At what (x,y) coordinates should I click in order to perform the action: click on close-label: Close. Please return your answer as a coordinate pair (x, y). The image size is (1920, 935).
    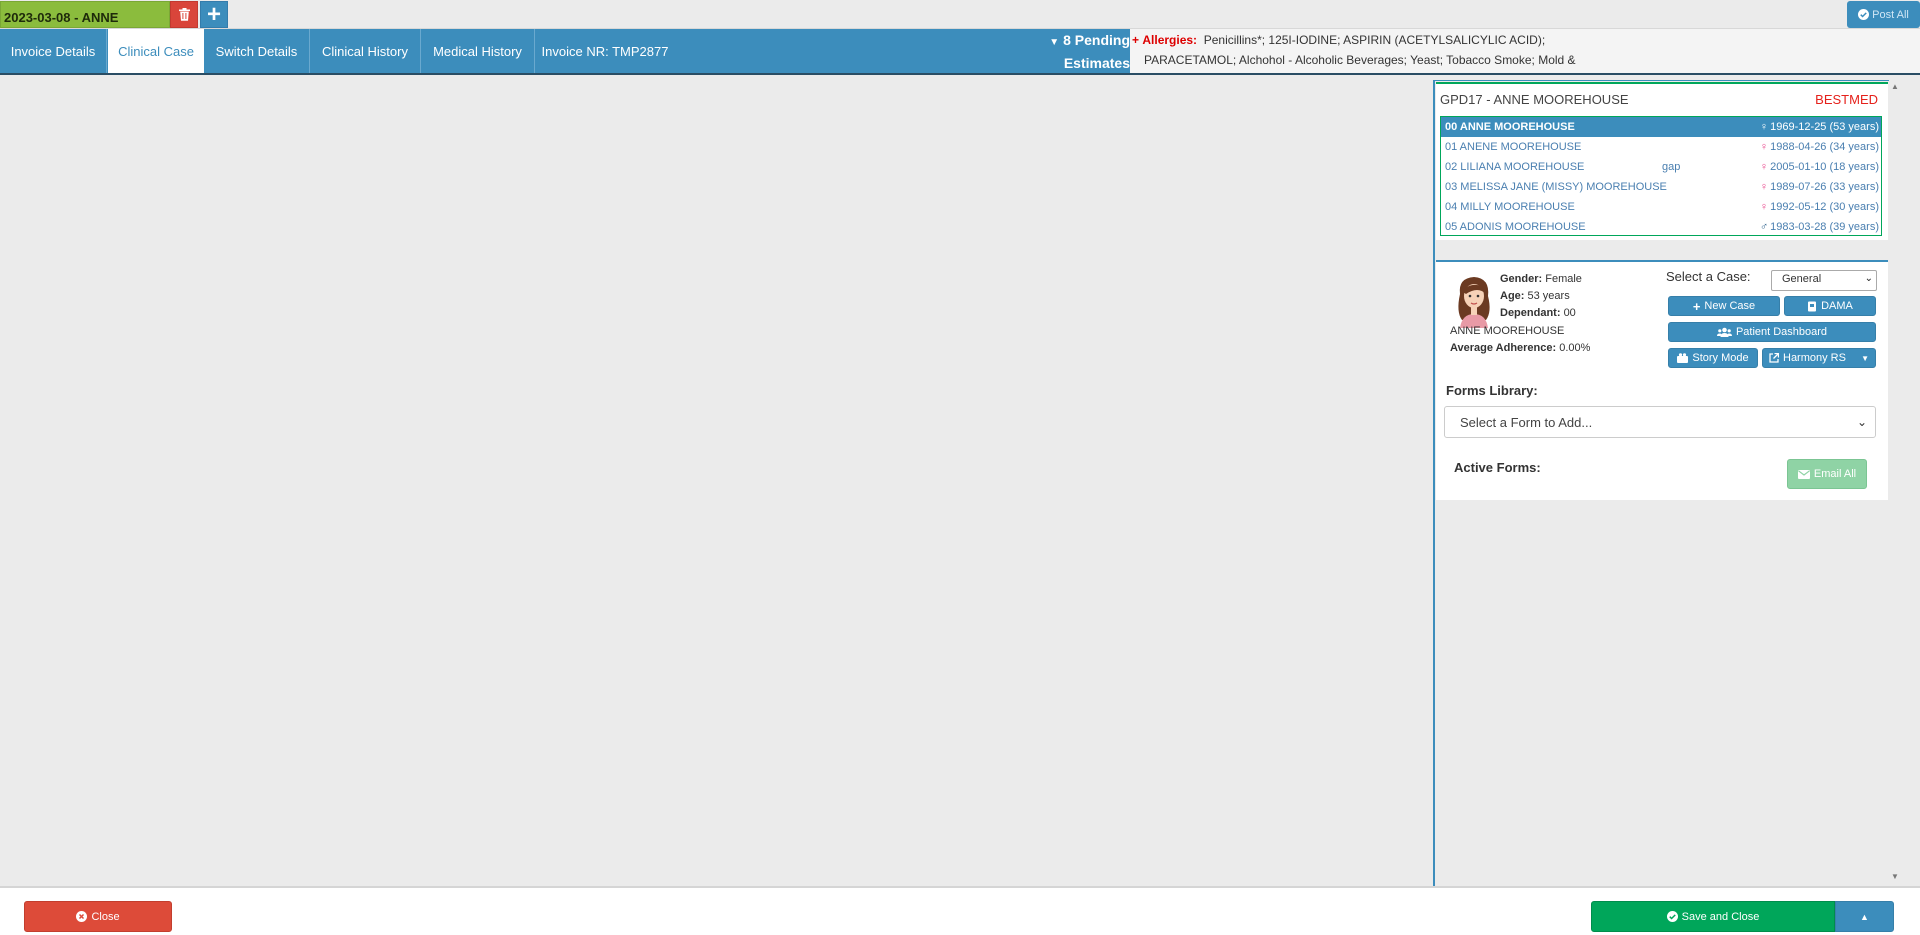
    Looking at the image, I should click on (105, 916).